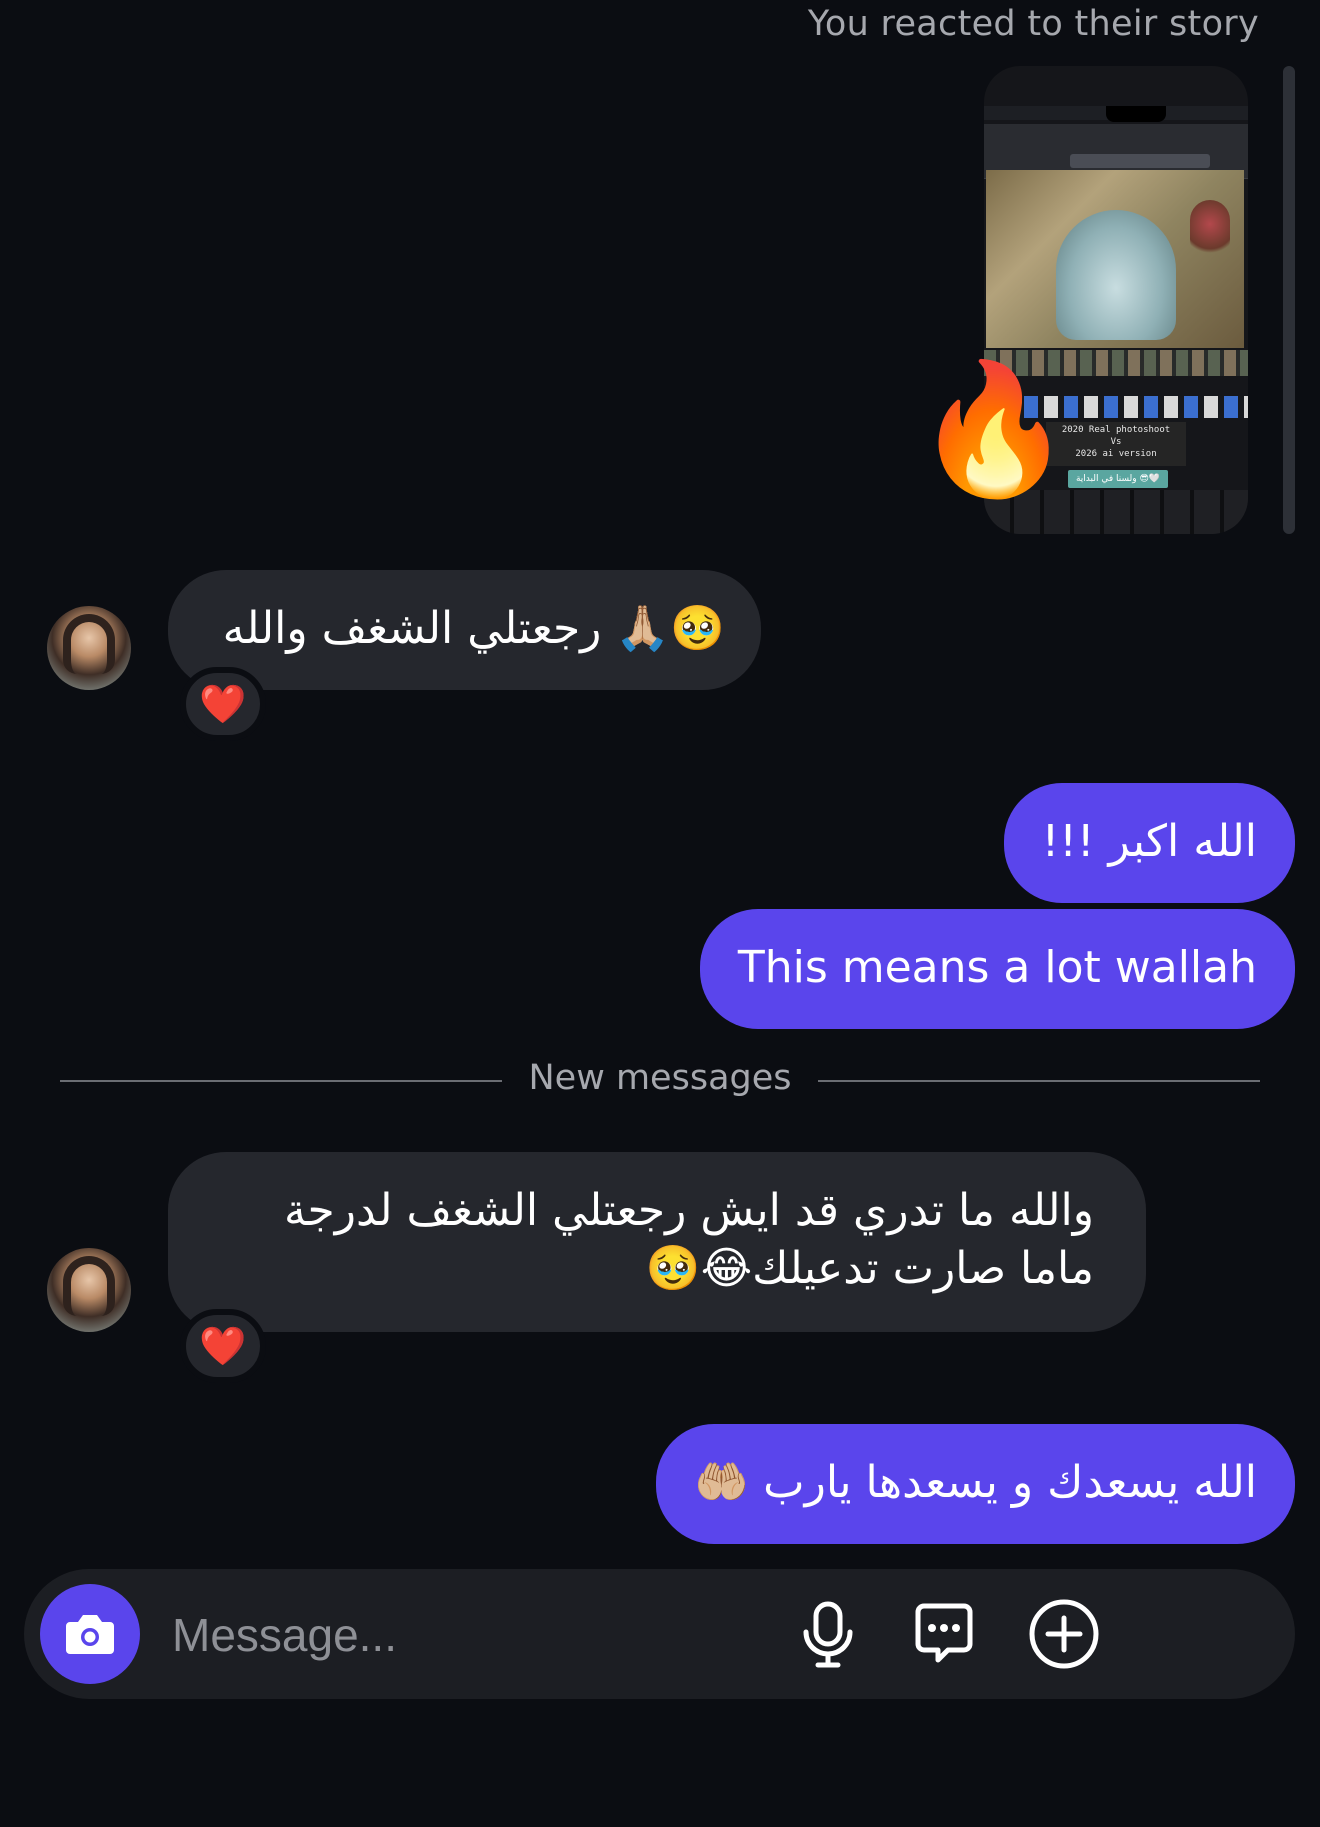 The height and width of the screenshot is (1827, 1320). I want to click on new-messages-divider: New messages, so click(660, 1078).